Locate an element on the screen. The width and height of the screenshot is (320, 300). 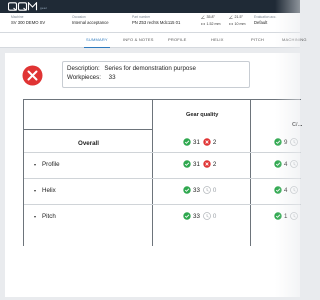
gear-overall-cell: 31 2 is located at coordinates (201, 142).